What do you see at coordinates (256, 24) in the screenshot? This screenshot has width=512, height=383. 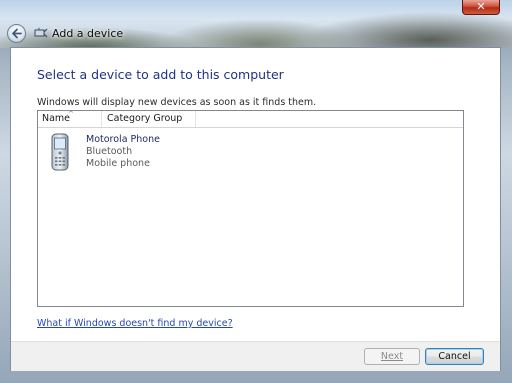 I see `glass-titlebar` at bounding box center [256, 24].